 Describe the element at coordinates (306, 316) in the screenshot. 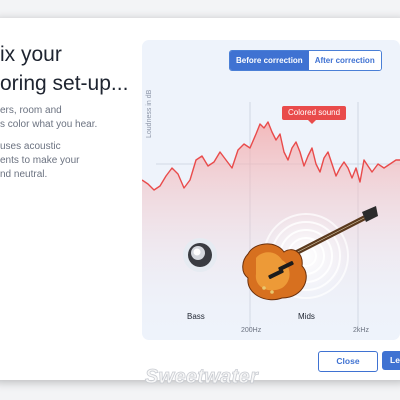

I see `band-label-mids: Mids` at that location.